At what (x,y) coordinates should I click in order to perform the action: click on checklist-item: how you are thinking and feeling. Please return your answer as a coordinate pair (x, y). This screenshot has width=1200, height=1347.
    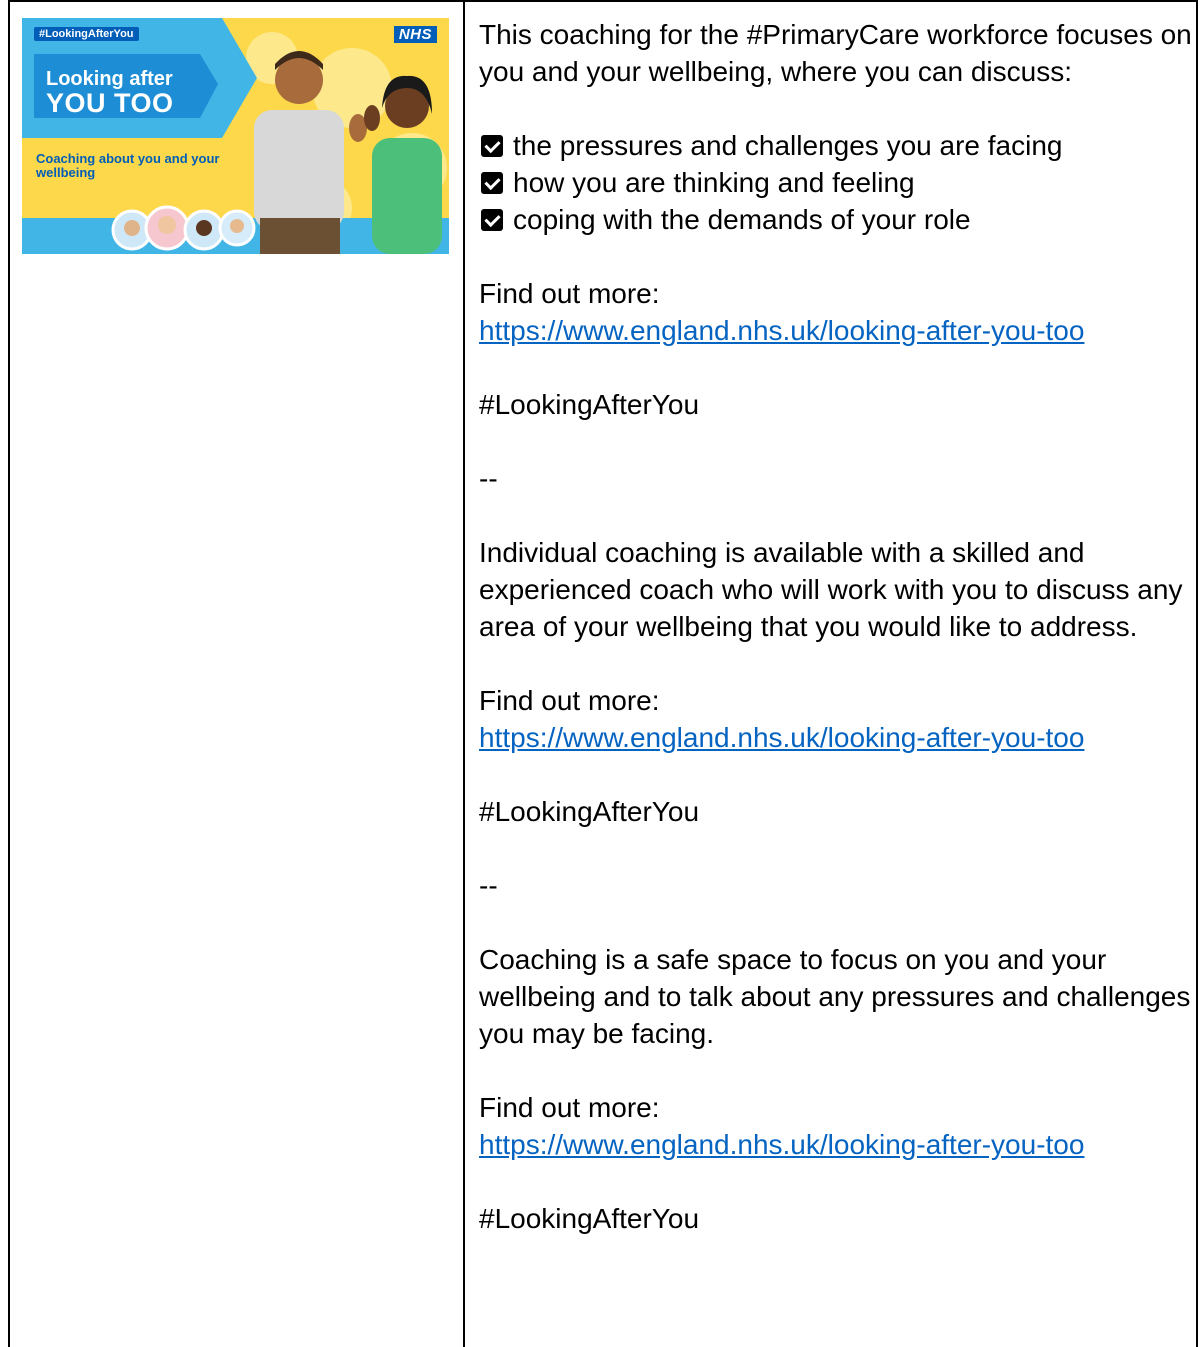
    Looking at the image, I should click on (836, 182).